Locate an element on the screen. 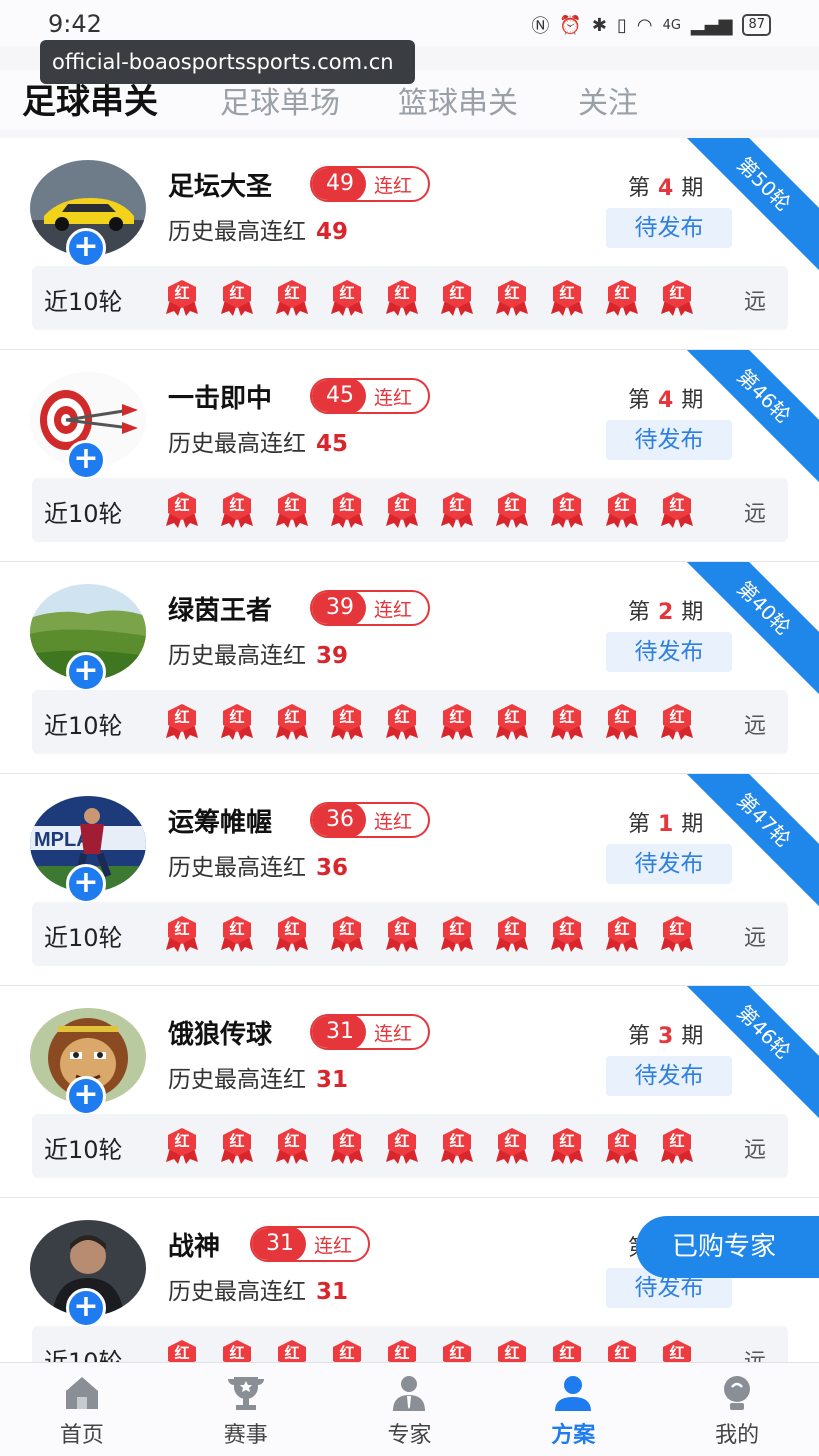 The width and height of the screenshot is (819, 1456). round-ribbon: 第46轮 is located at coordinates (746, 1054).